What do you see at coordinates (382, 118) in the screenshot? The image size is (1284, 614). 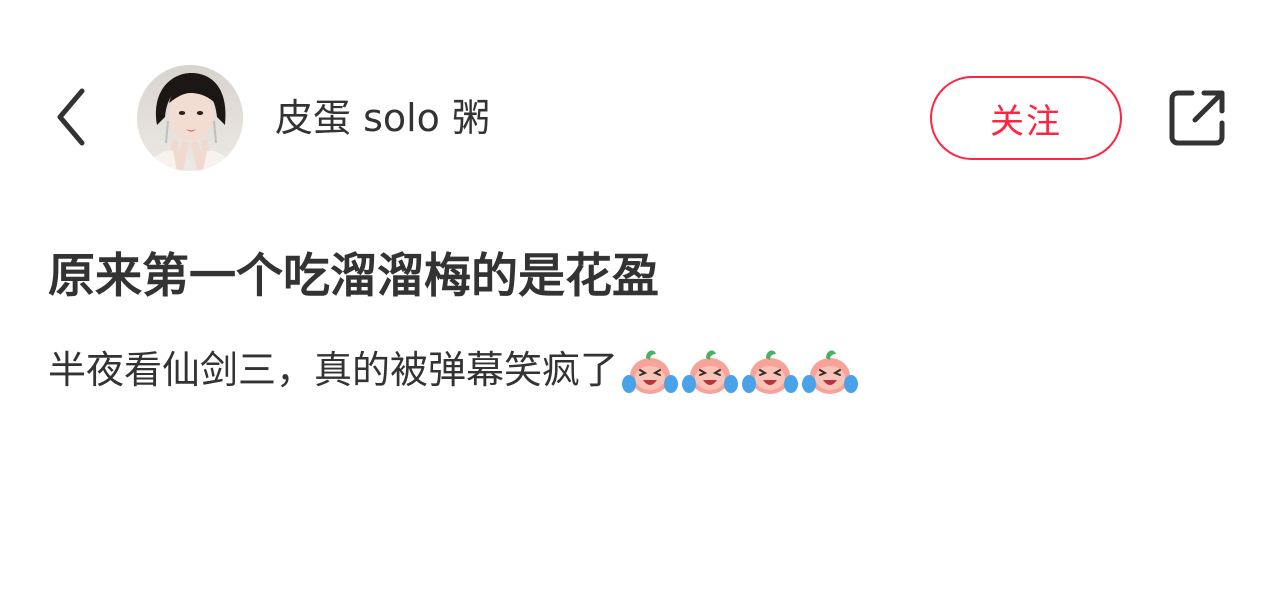 I see `username: 皮蛋 solo 粥` at bounding box center [382, 118].